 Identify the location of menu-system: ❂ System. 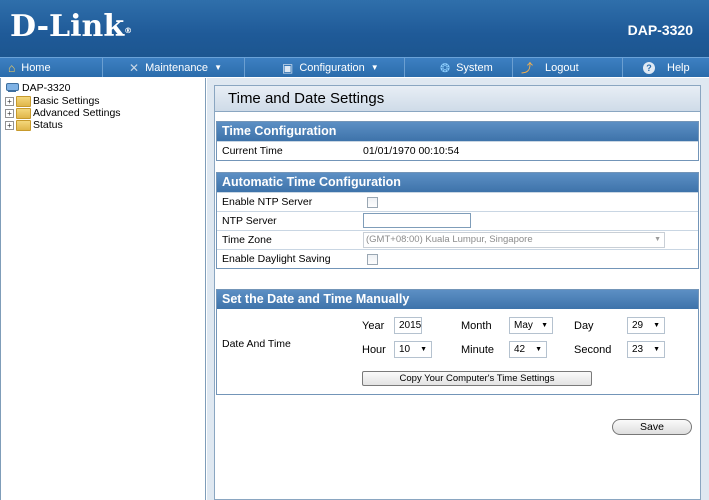
(459, 67).